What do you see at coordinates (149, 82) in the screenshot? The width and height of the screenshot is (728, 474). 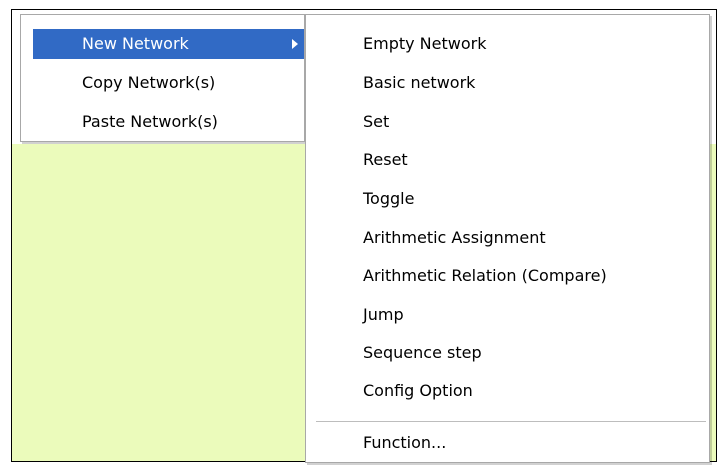 I see `menu-item-label: Copy Network(s)` at bounding box center [149, 82].